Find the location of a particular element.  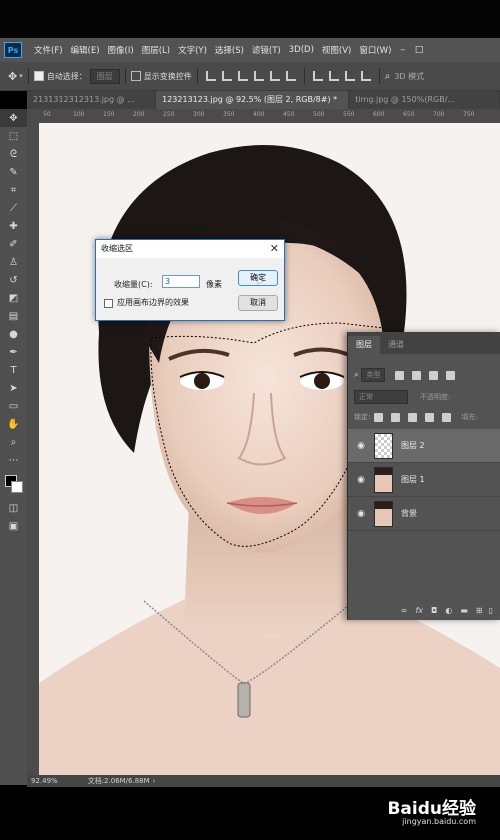

trash-icon: ▯ is located at coordinates (491, 610).